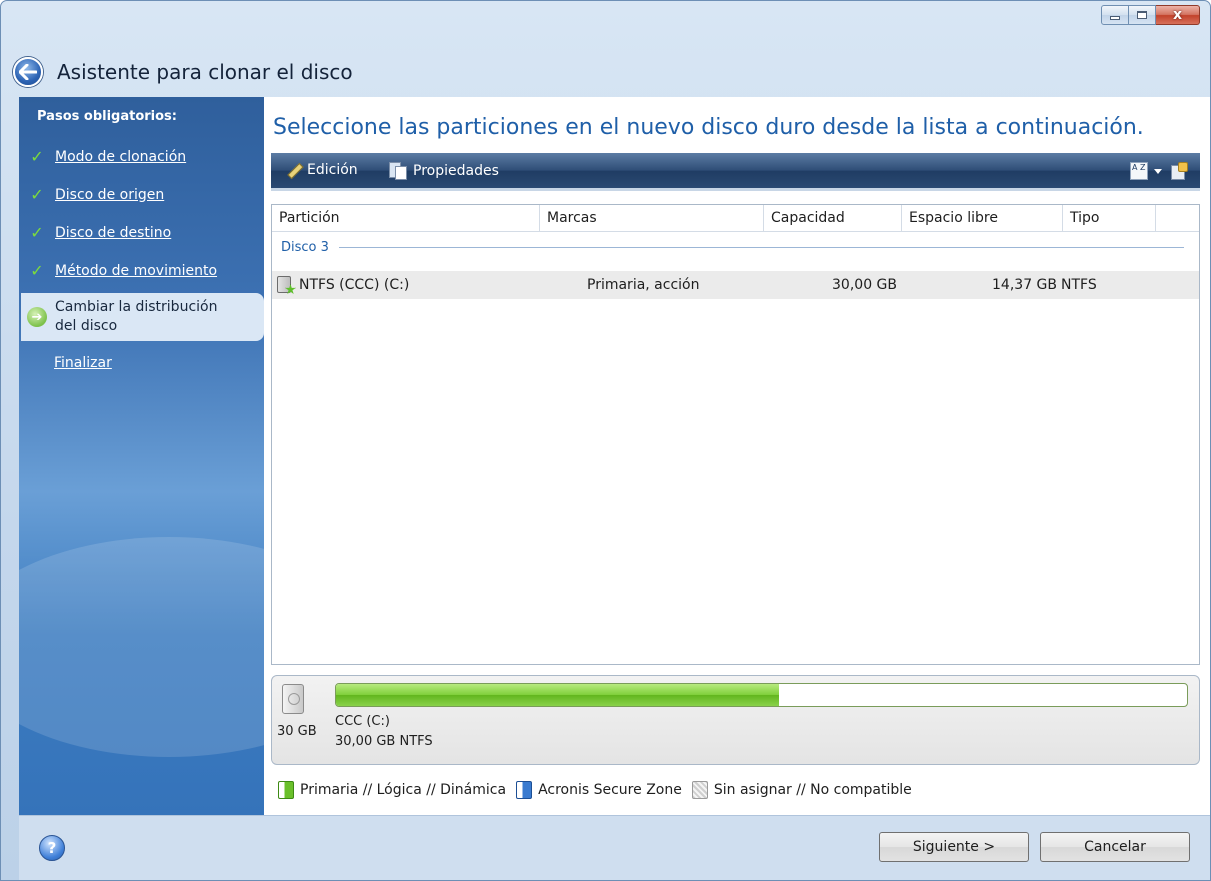 This screenshot has height=881, width=1211. What do you see at coordinates (1158, 171) in the screenshot?
I see `sort-dropdown-arrow-icon` at bounding box center [1158, 171].